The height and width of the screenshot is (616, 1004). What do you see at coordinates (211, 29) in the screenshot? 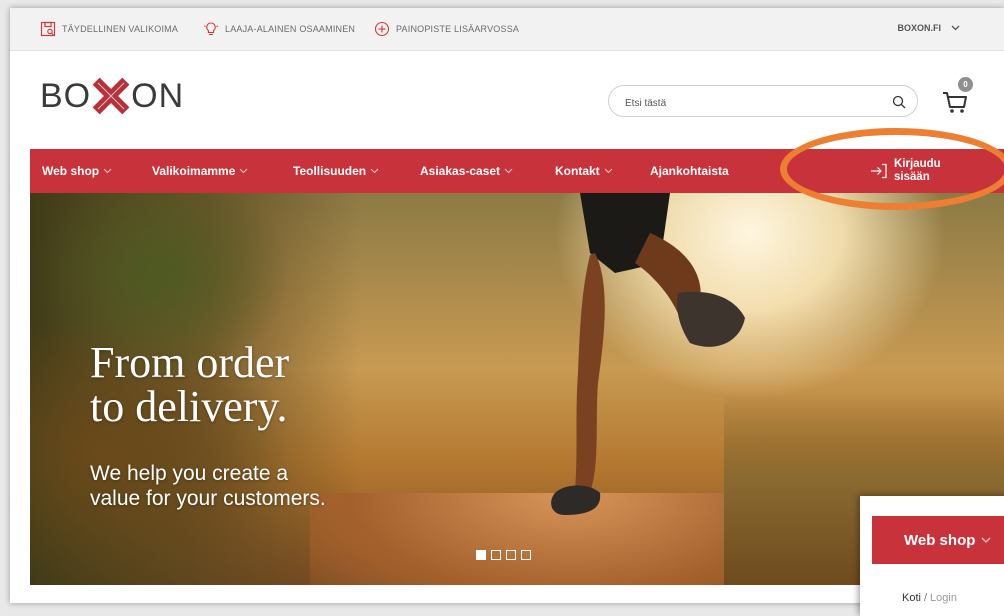
I see `lightbulb-icon` at bounding box center [211, 29].